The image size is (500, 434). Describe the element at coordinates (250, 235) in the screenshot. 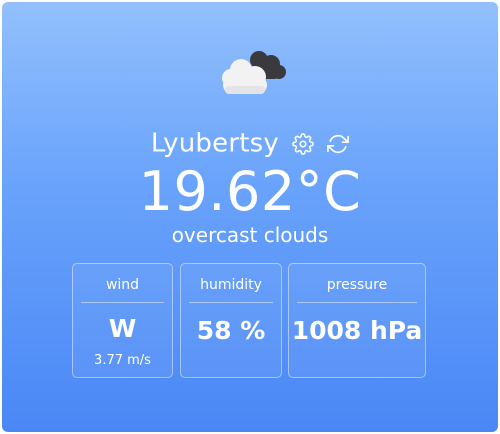

I see `weather-description: overcast clouds` at that location.